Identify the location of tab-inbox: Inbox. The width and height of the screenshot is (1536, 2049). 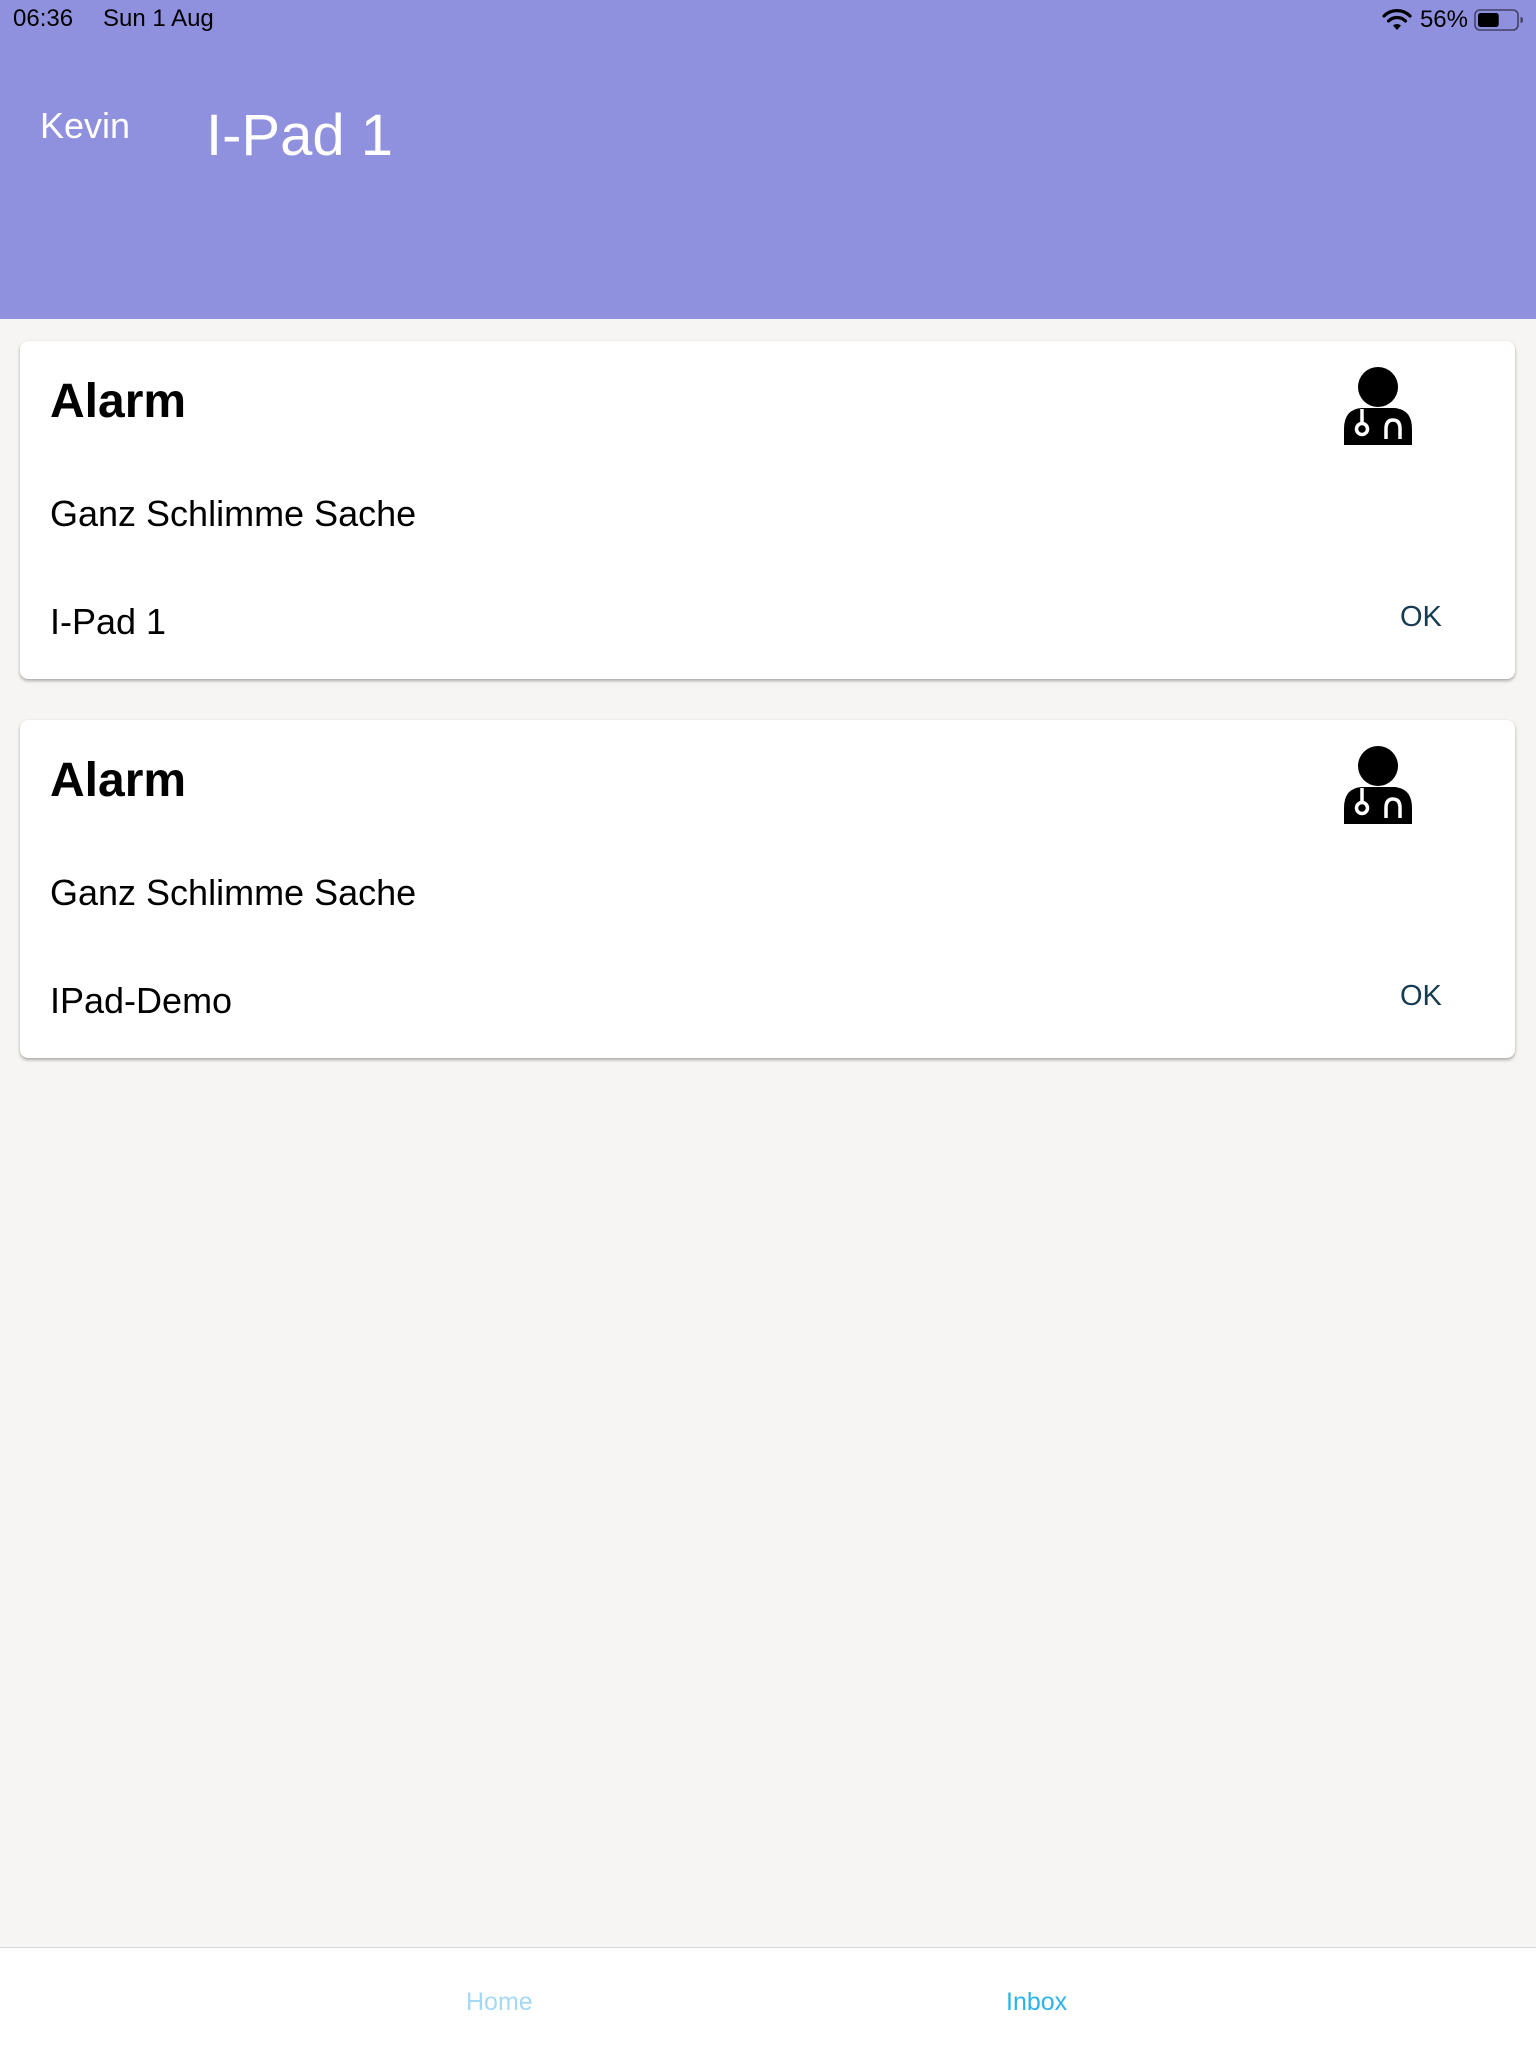
(1036, 2002).